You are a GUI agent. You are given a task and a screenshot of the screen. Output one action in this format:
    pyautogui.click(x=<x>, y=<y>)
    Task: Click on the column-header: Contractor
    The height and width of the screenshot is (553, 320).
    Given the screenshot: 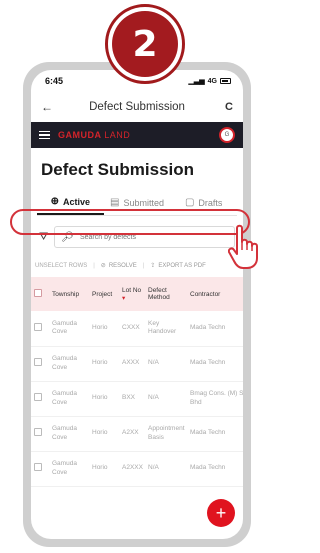 What is the action you would take?
    pyautogui.click(x=215, y=294)
    